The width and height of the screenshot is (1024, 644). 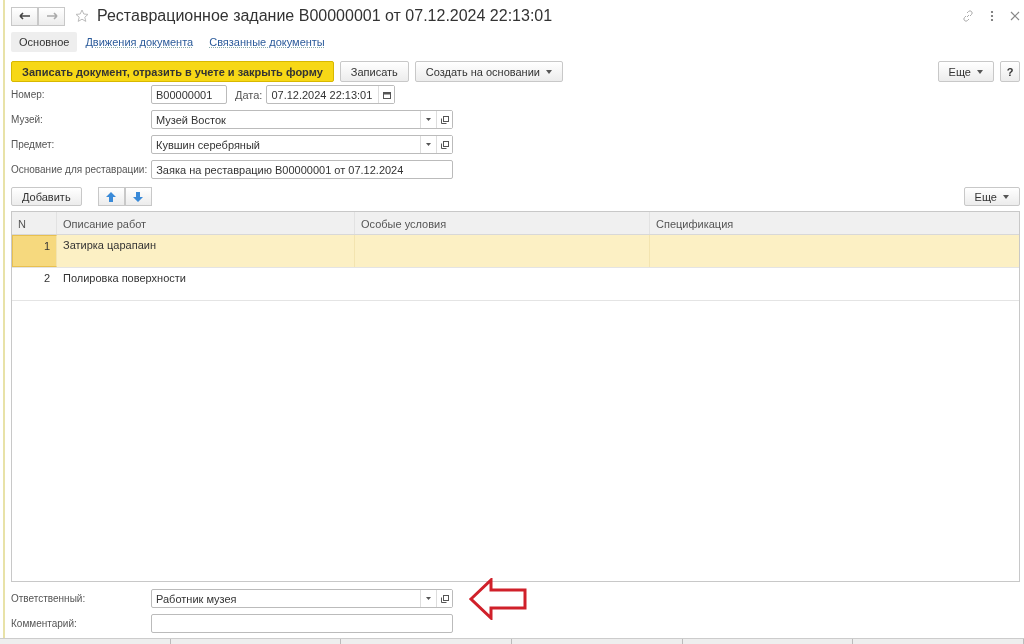 I want to click on field-label: Предмет:, so click(x=33, y=144).